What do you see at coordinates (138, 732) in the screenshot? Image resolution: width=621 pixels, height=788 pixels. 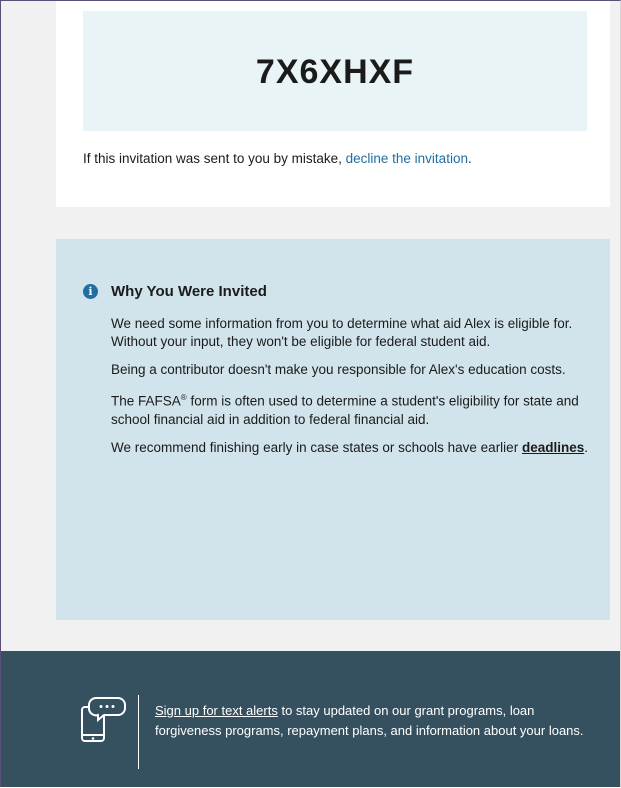 I see `footer-divider` at bounding box center [138, 732].